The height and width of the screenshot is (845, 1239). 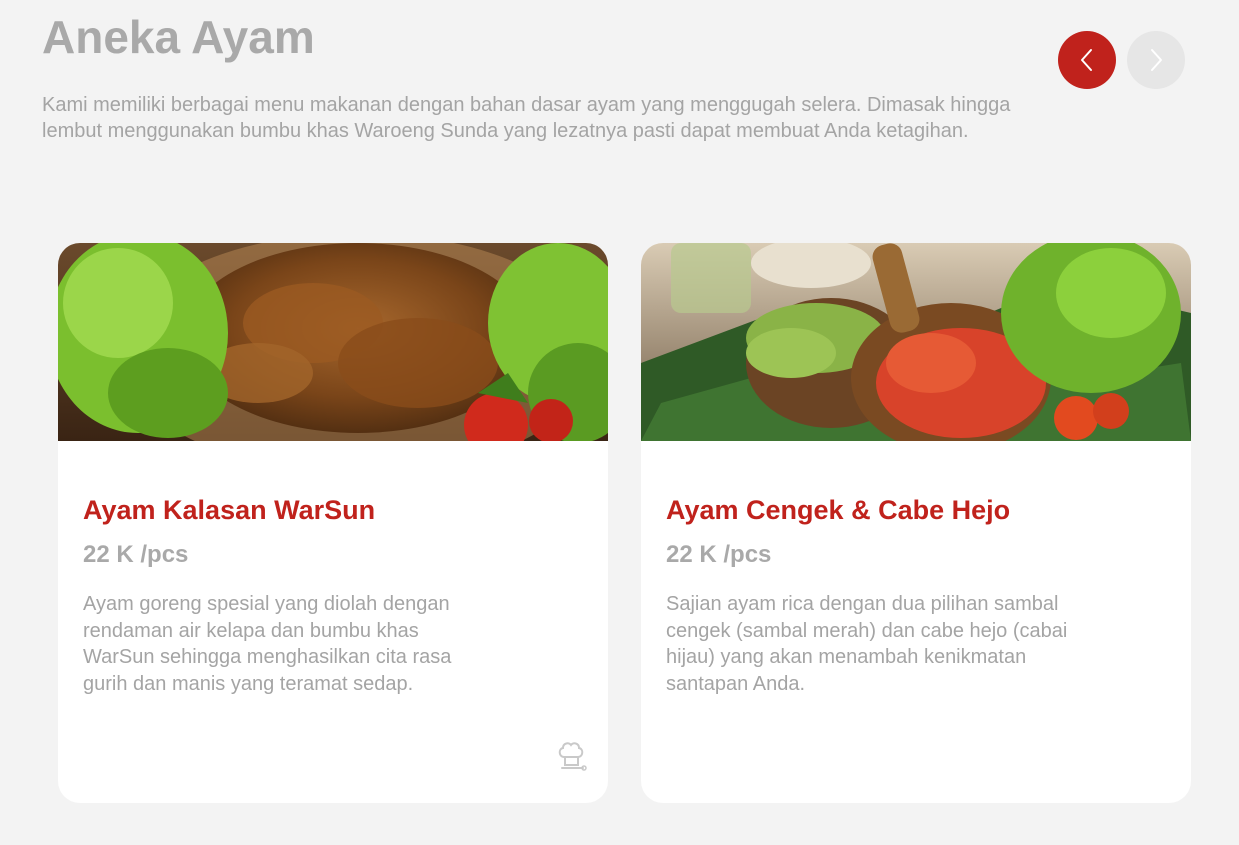 I want to click on chevron-left-icon, so click(x=1086, y=60).